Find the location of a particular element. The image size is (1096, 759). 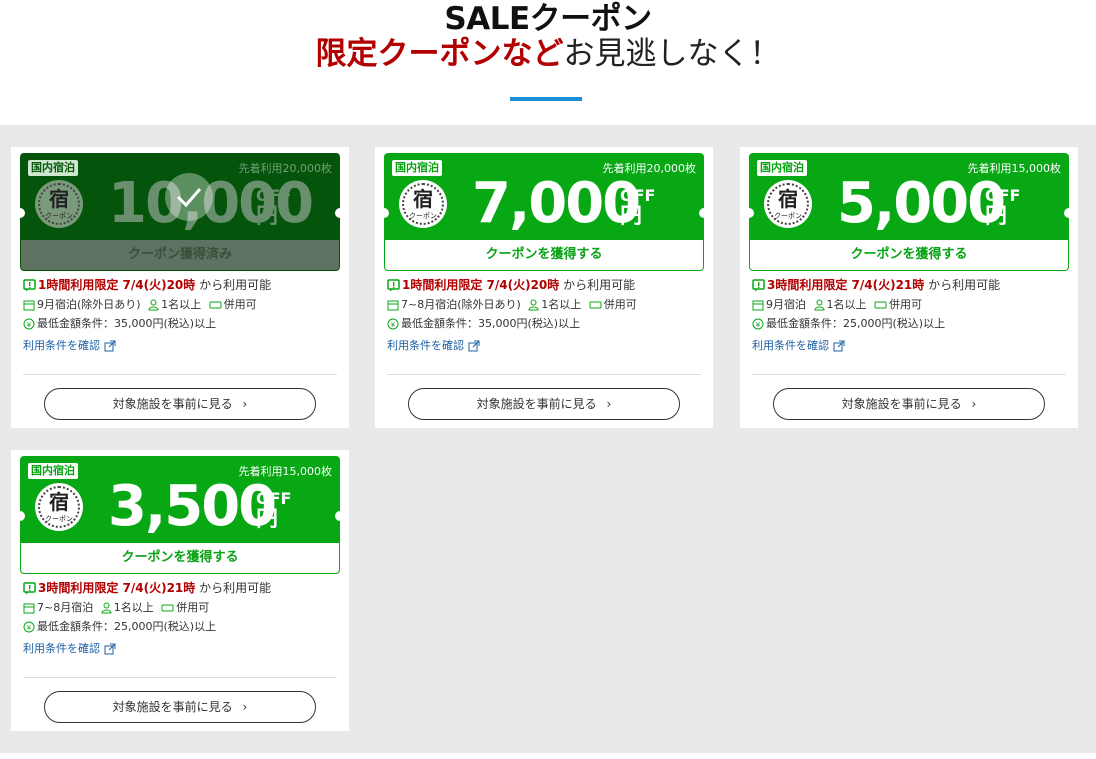

checkmark-icon is located at coordinates (189, 197).